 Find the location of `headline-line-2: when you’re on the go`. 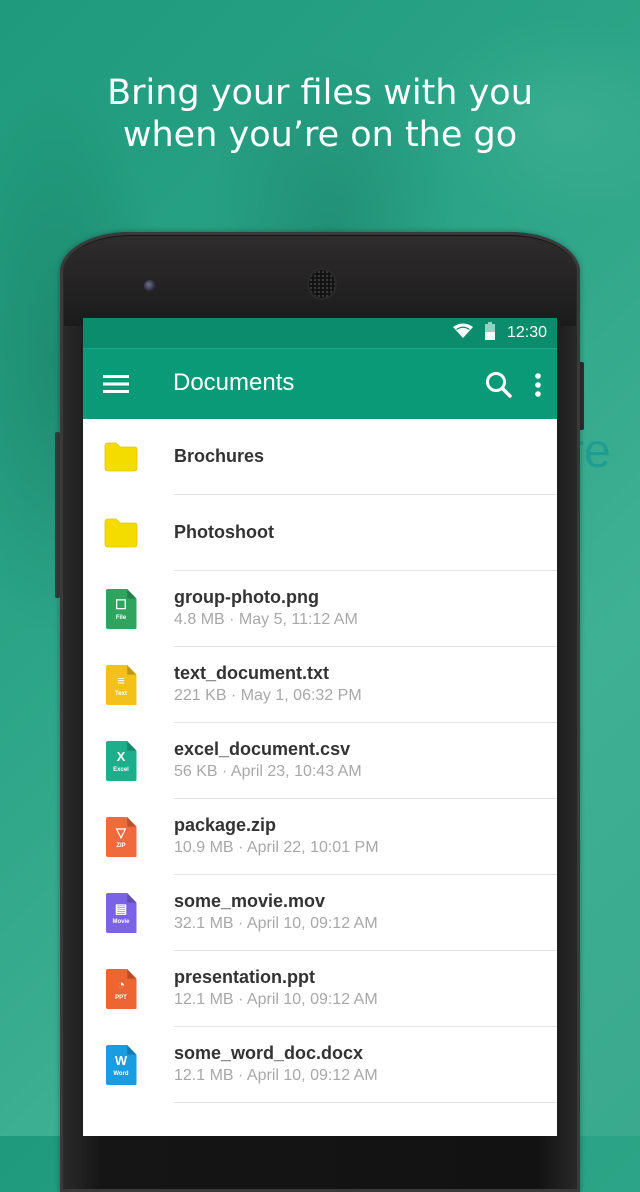

headline-line-2: when you’re on the go is located at coordinates (320, 135).